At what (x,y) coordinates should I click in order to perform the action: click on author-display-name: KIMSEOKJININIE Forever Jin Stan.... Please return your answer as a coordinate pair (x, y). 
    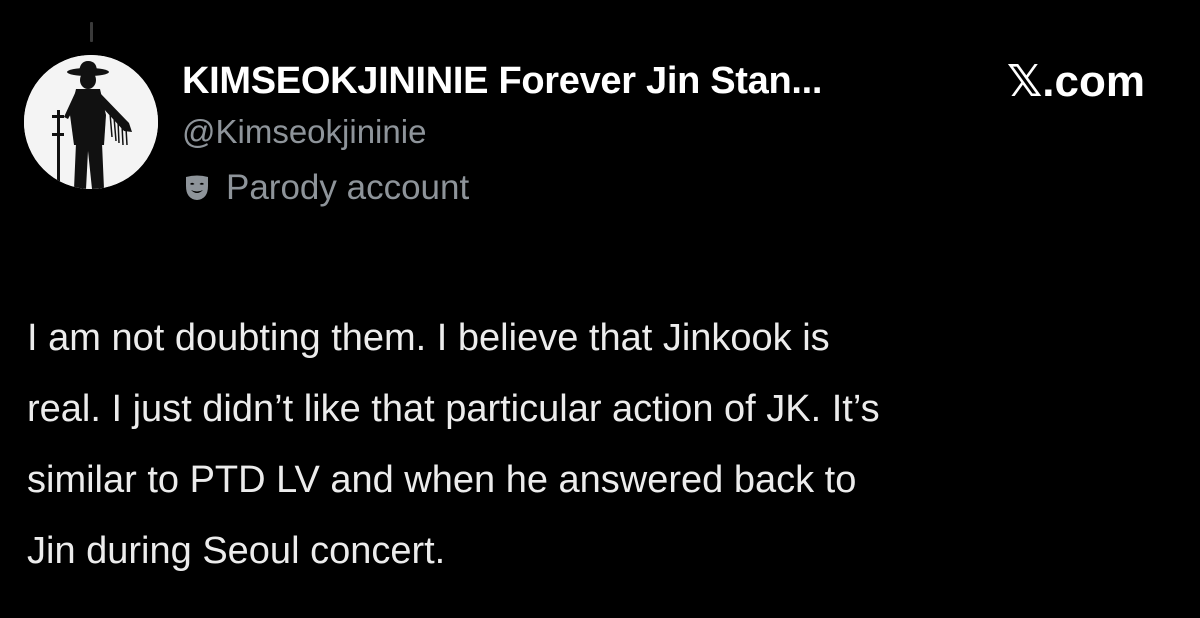
    Looking at the image, I should click on (502, 81).